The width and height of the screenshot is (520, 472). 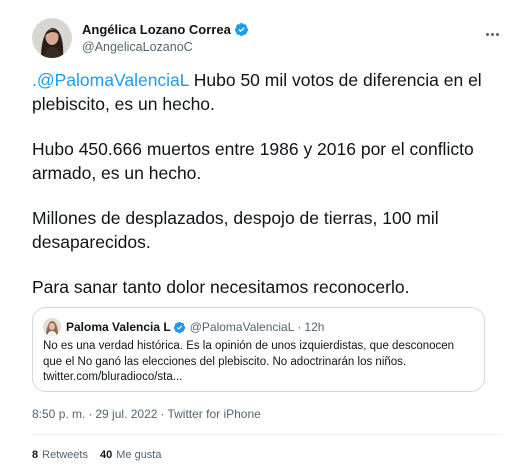 I want to click on retweets-label: Retweets, so click(x=65, y=455).